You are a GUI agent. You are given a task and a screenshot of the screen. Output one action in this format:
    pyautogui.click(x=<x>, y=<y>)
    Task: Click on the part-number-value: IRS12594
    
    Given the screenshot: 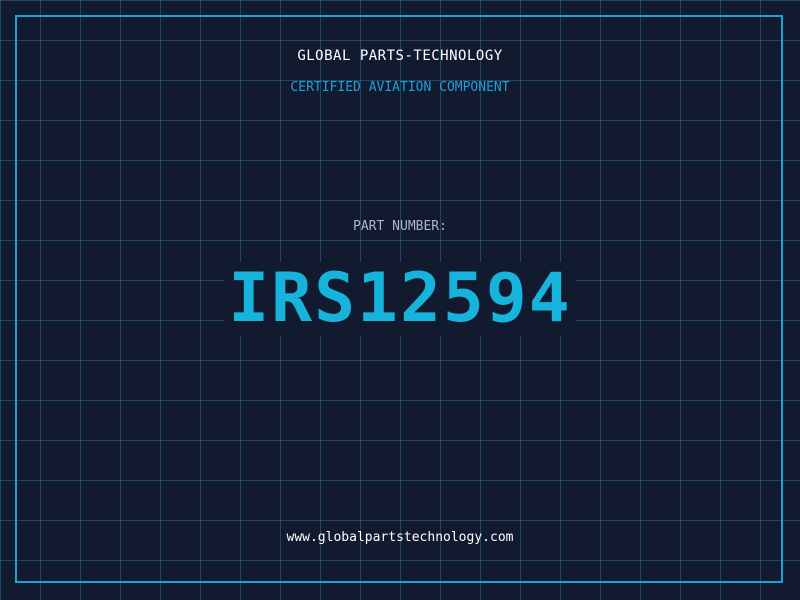 What is the action you would take?
    pyautogui.click(x=400, y=299)
    